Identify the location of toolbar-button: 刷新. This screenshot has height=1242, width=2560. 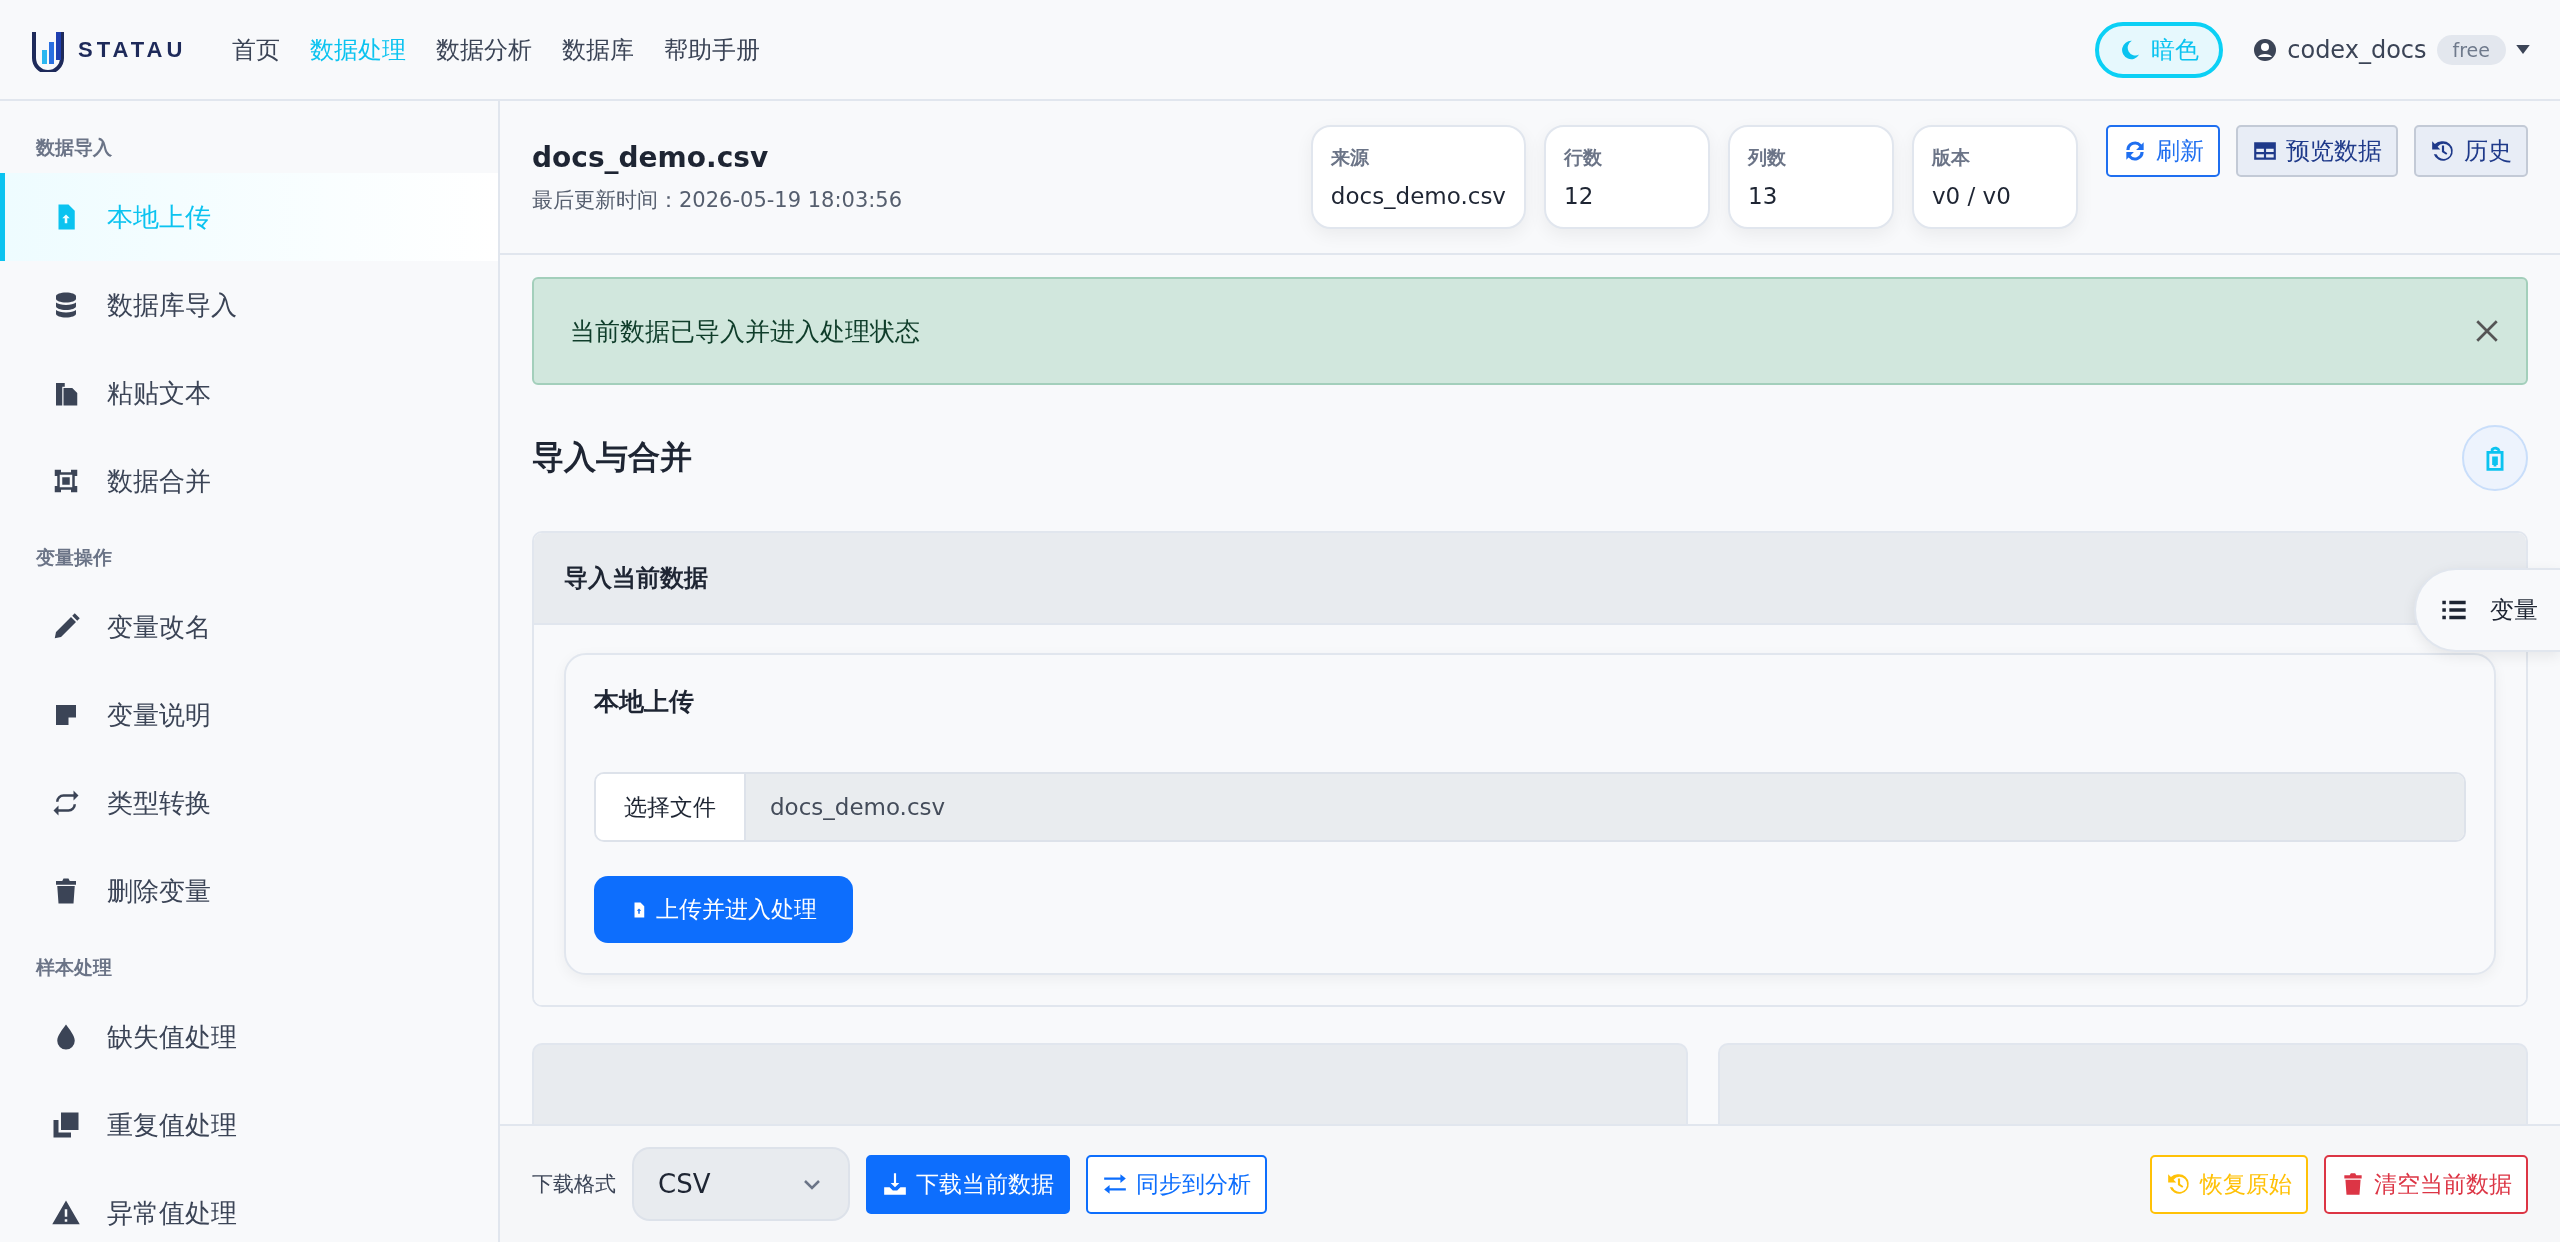
(2163, 151).